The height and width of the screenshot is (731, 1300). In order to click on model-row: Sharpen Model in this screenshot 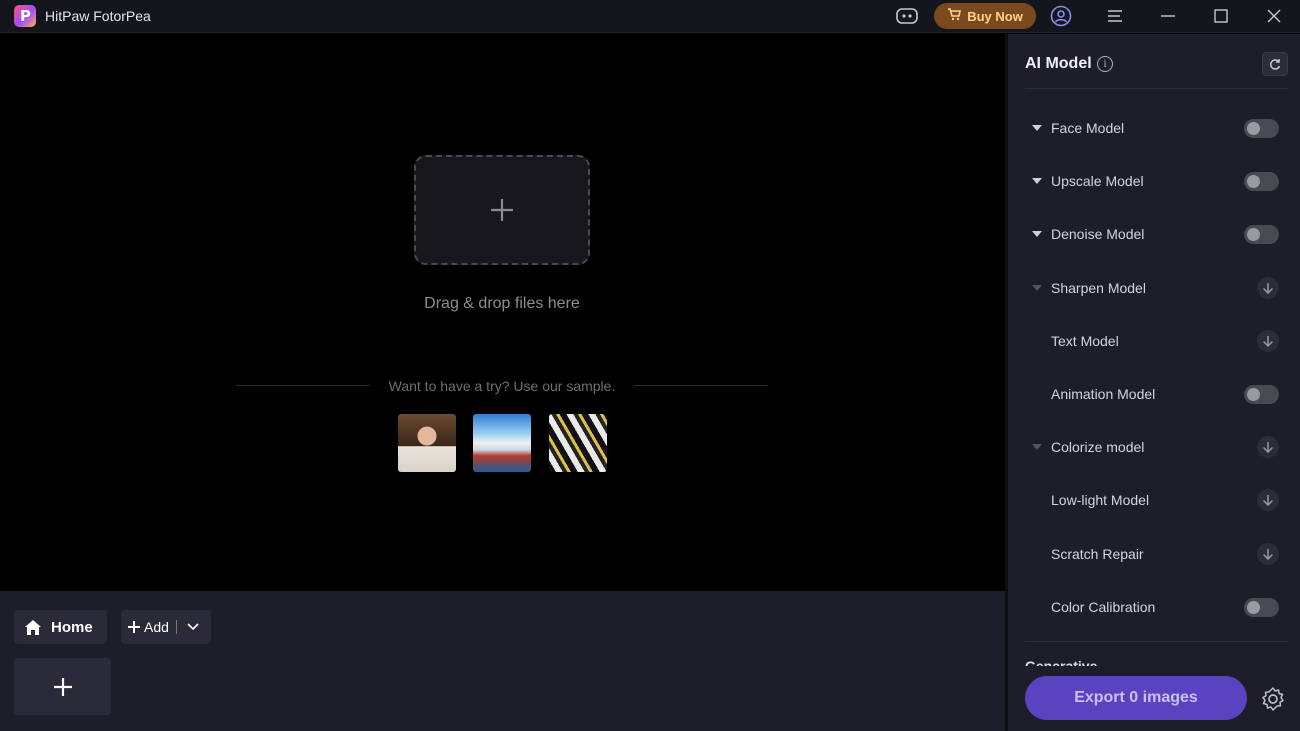, I will do `click(1156, 288)`.